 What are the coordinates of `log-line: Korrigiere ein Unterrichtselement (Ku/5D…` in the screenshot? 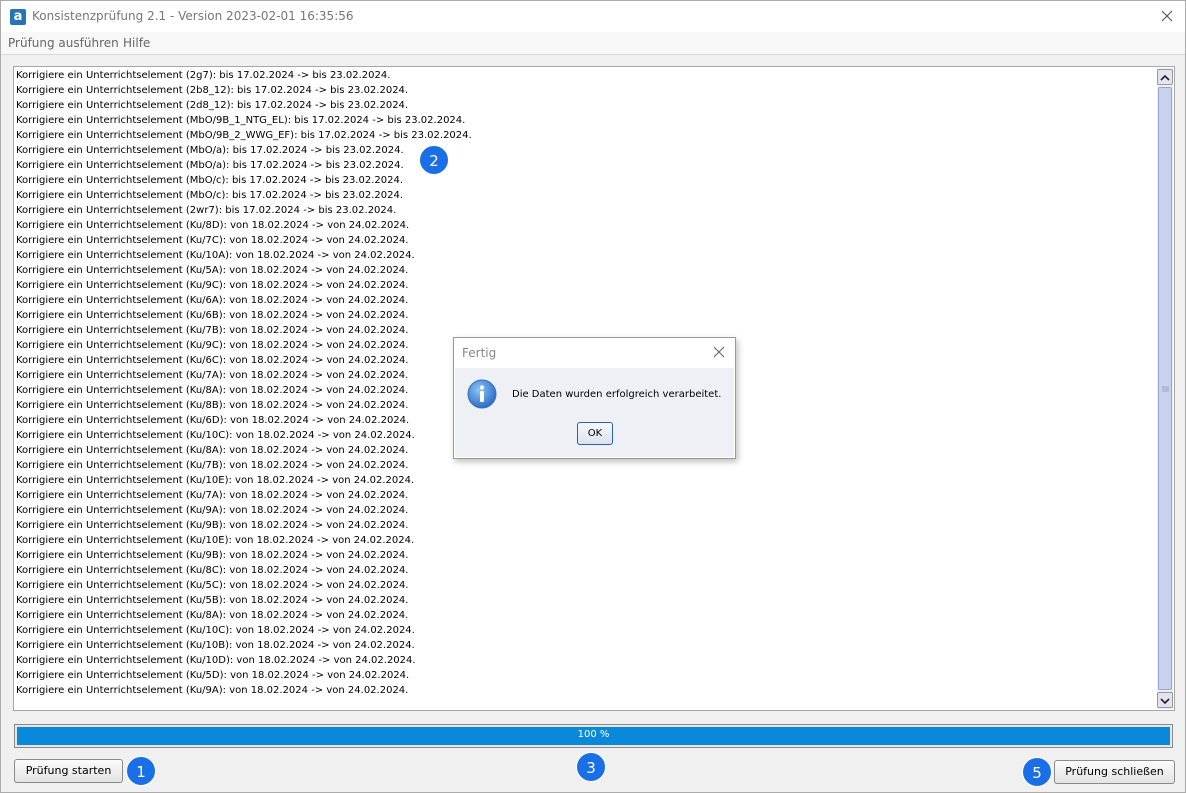 It's located at (213, 675).